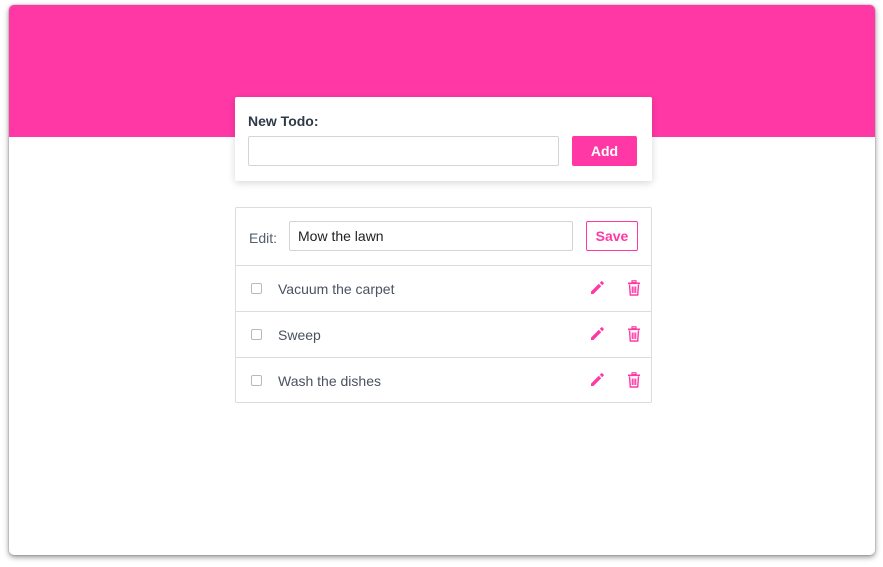 The image size is (883, 567). I want to click on new-todo-card: New Todo: Add, so click(443, 139).